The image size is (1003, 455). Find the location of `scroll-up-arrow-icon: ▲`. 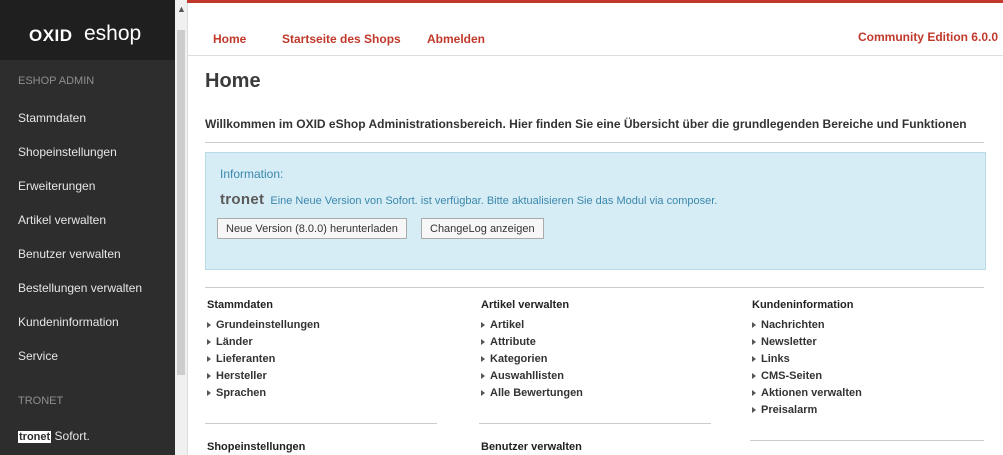

scroll-up-arrow-icon: ▲ is located at coordinates (181, 9).